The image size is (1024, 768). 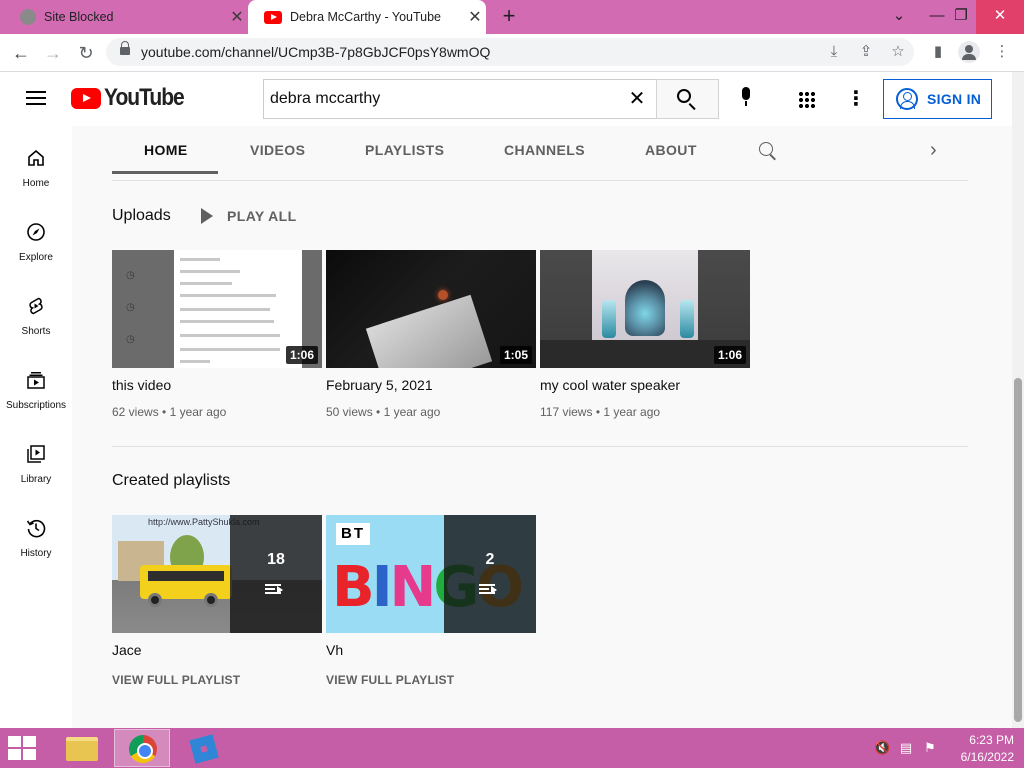 What do you see at coordinates (404, 150) in the screenshot?
I see `tab-playlists: PLAYLISTS` at bounding box center [404, 150].